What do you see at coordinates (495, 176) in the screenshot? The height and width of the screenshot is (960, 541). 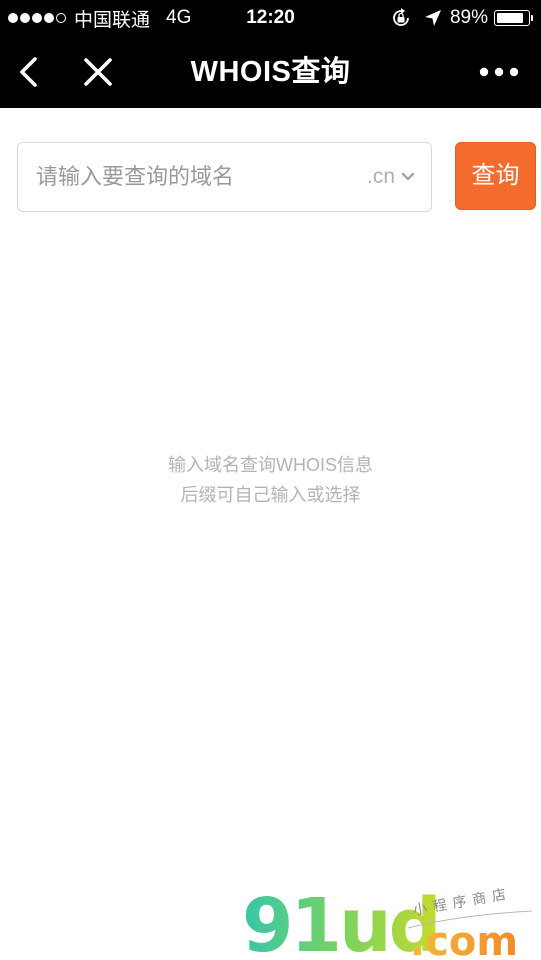 I see `query-button: 查询` at bounding box center [495, 176].